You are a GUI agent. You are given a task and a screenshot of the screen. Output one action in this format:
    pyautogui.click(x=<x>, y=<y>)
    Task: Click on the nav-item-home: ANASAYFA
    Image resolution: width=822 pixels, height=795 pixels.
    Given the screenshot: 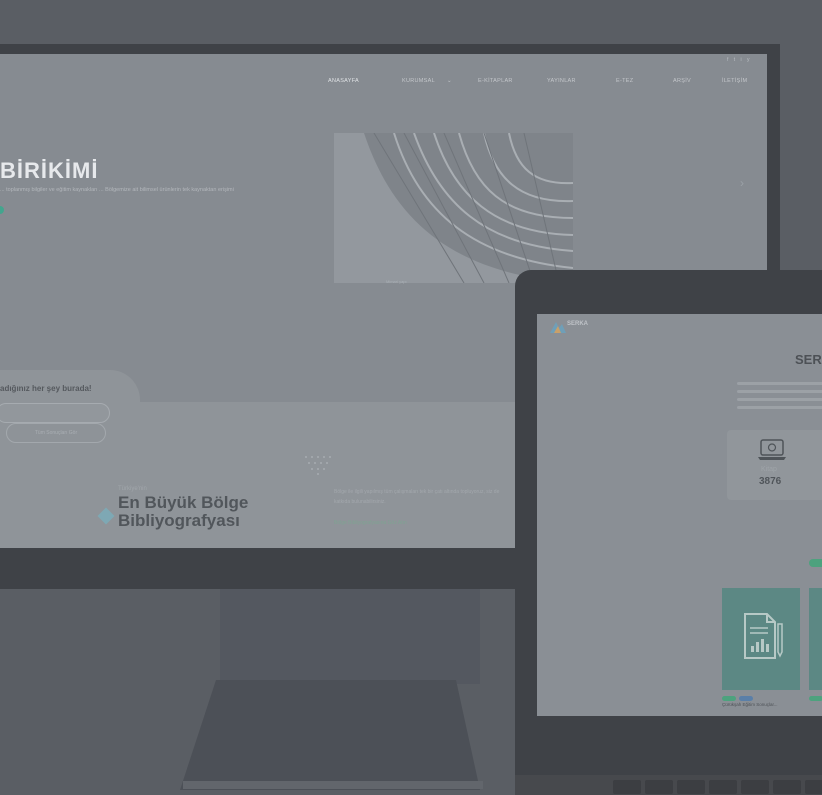 What is the action you would take?
    pyautogui.click(x=343, y=81)
    